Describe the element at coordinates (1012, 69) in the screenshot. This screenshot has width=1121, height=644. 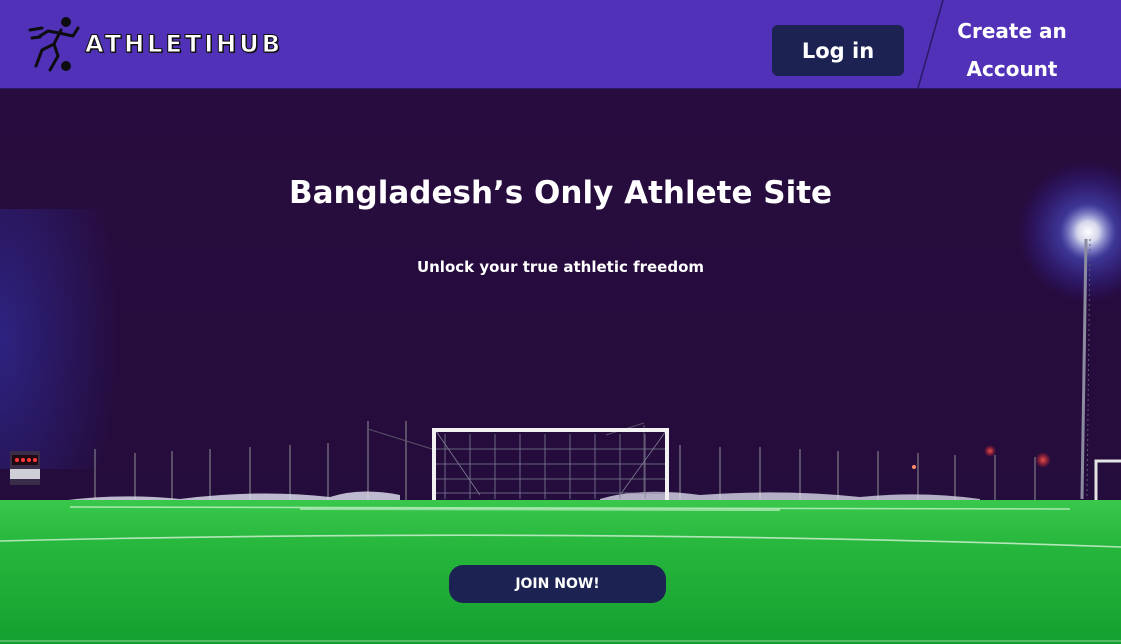
I see `create-account-line2: Account` at that location.